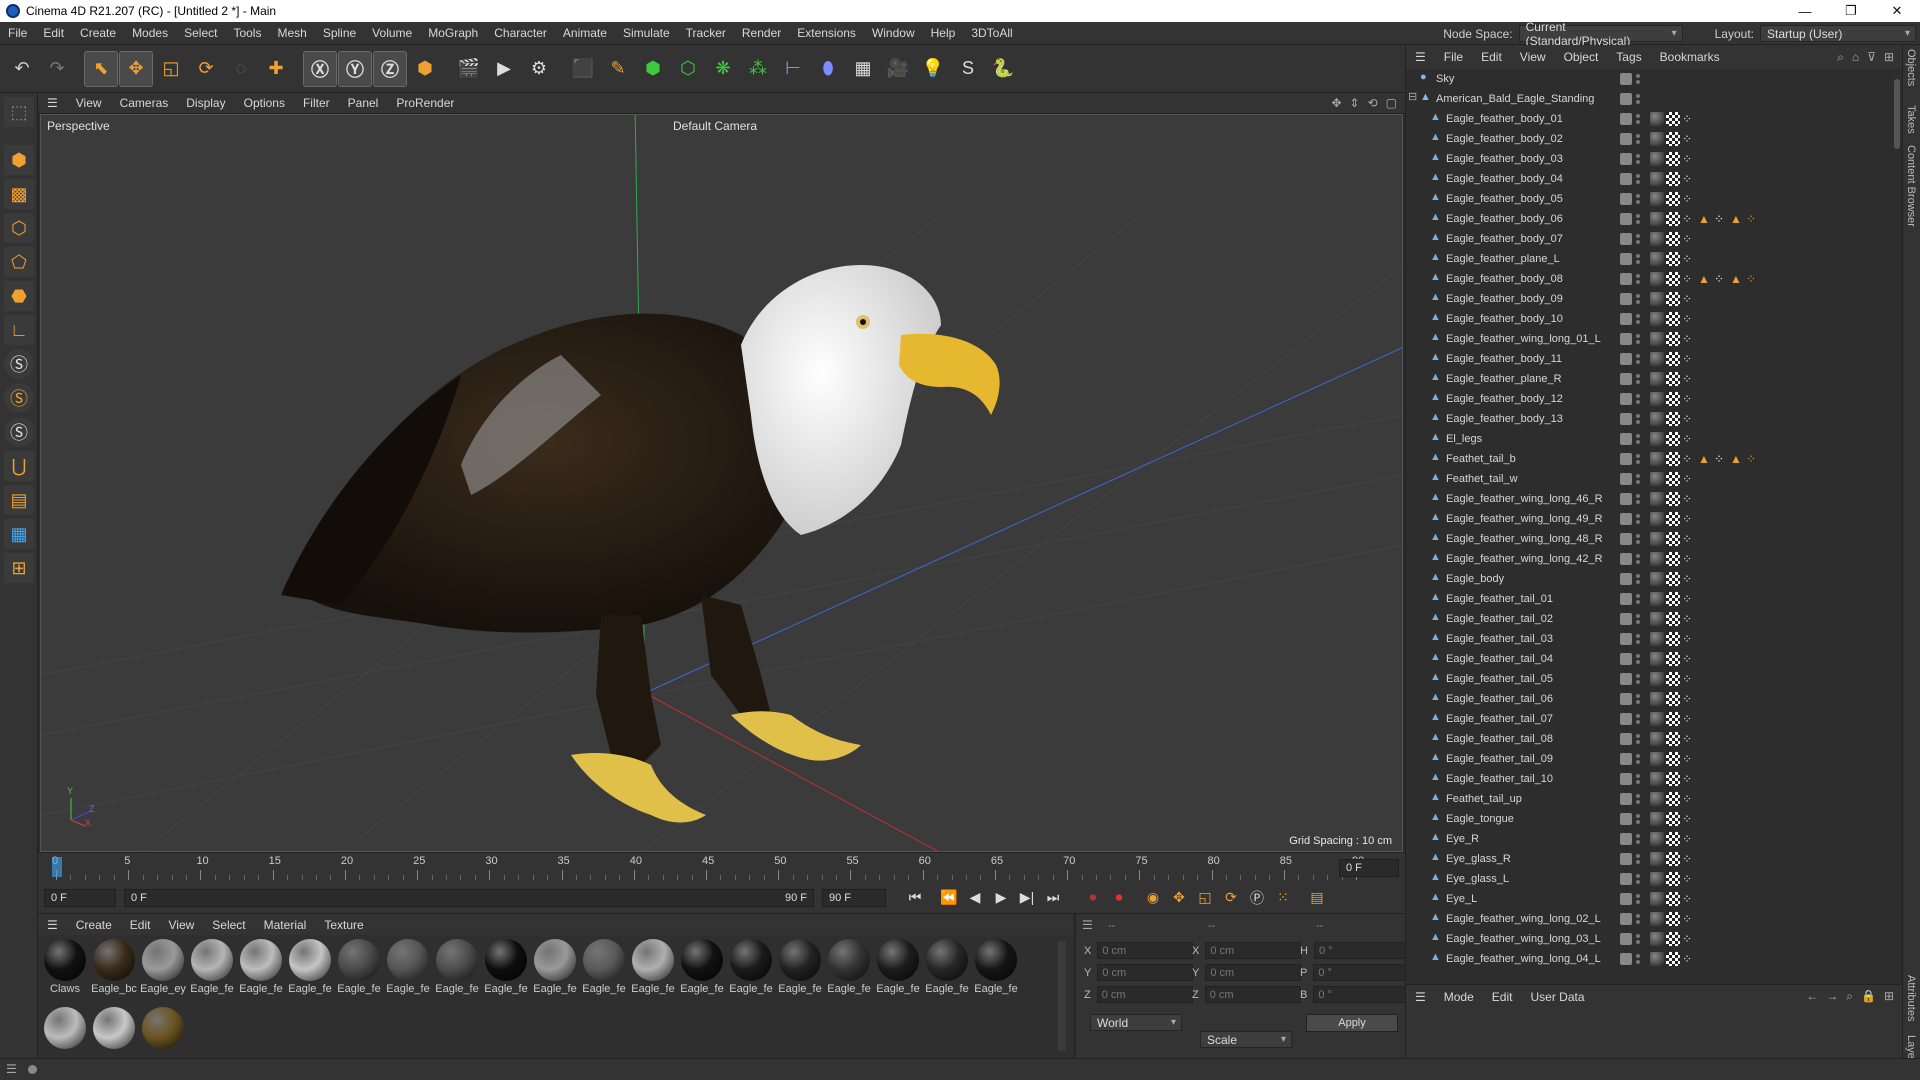 Image resolution: width=1920 pixels, height=1080 pixels. Describe the element at coordinates (826, 33) in the screenshot. I see `menu-item-extensions: Extensions` at that location.